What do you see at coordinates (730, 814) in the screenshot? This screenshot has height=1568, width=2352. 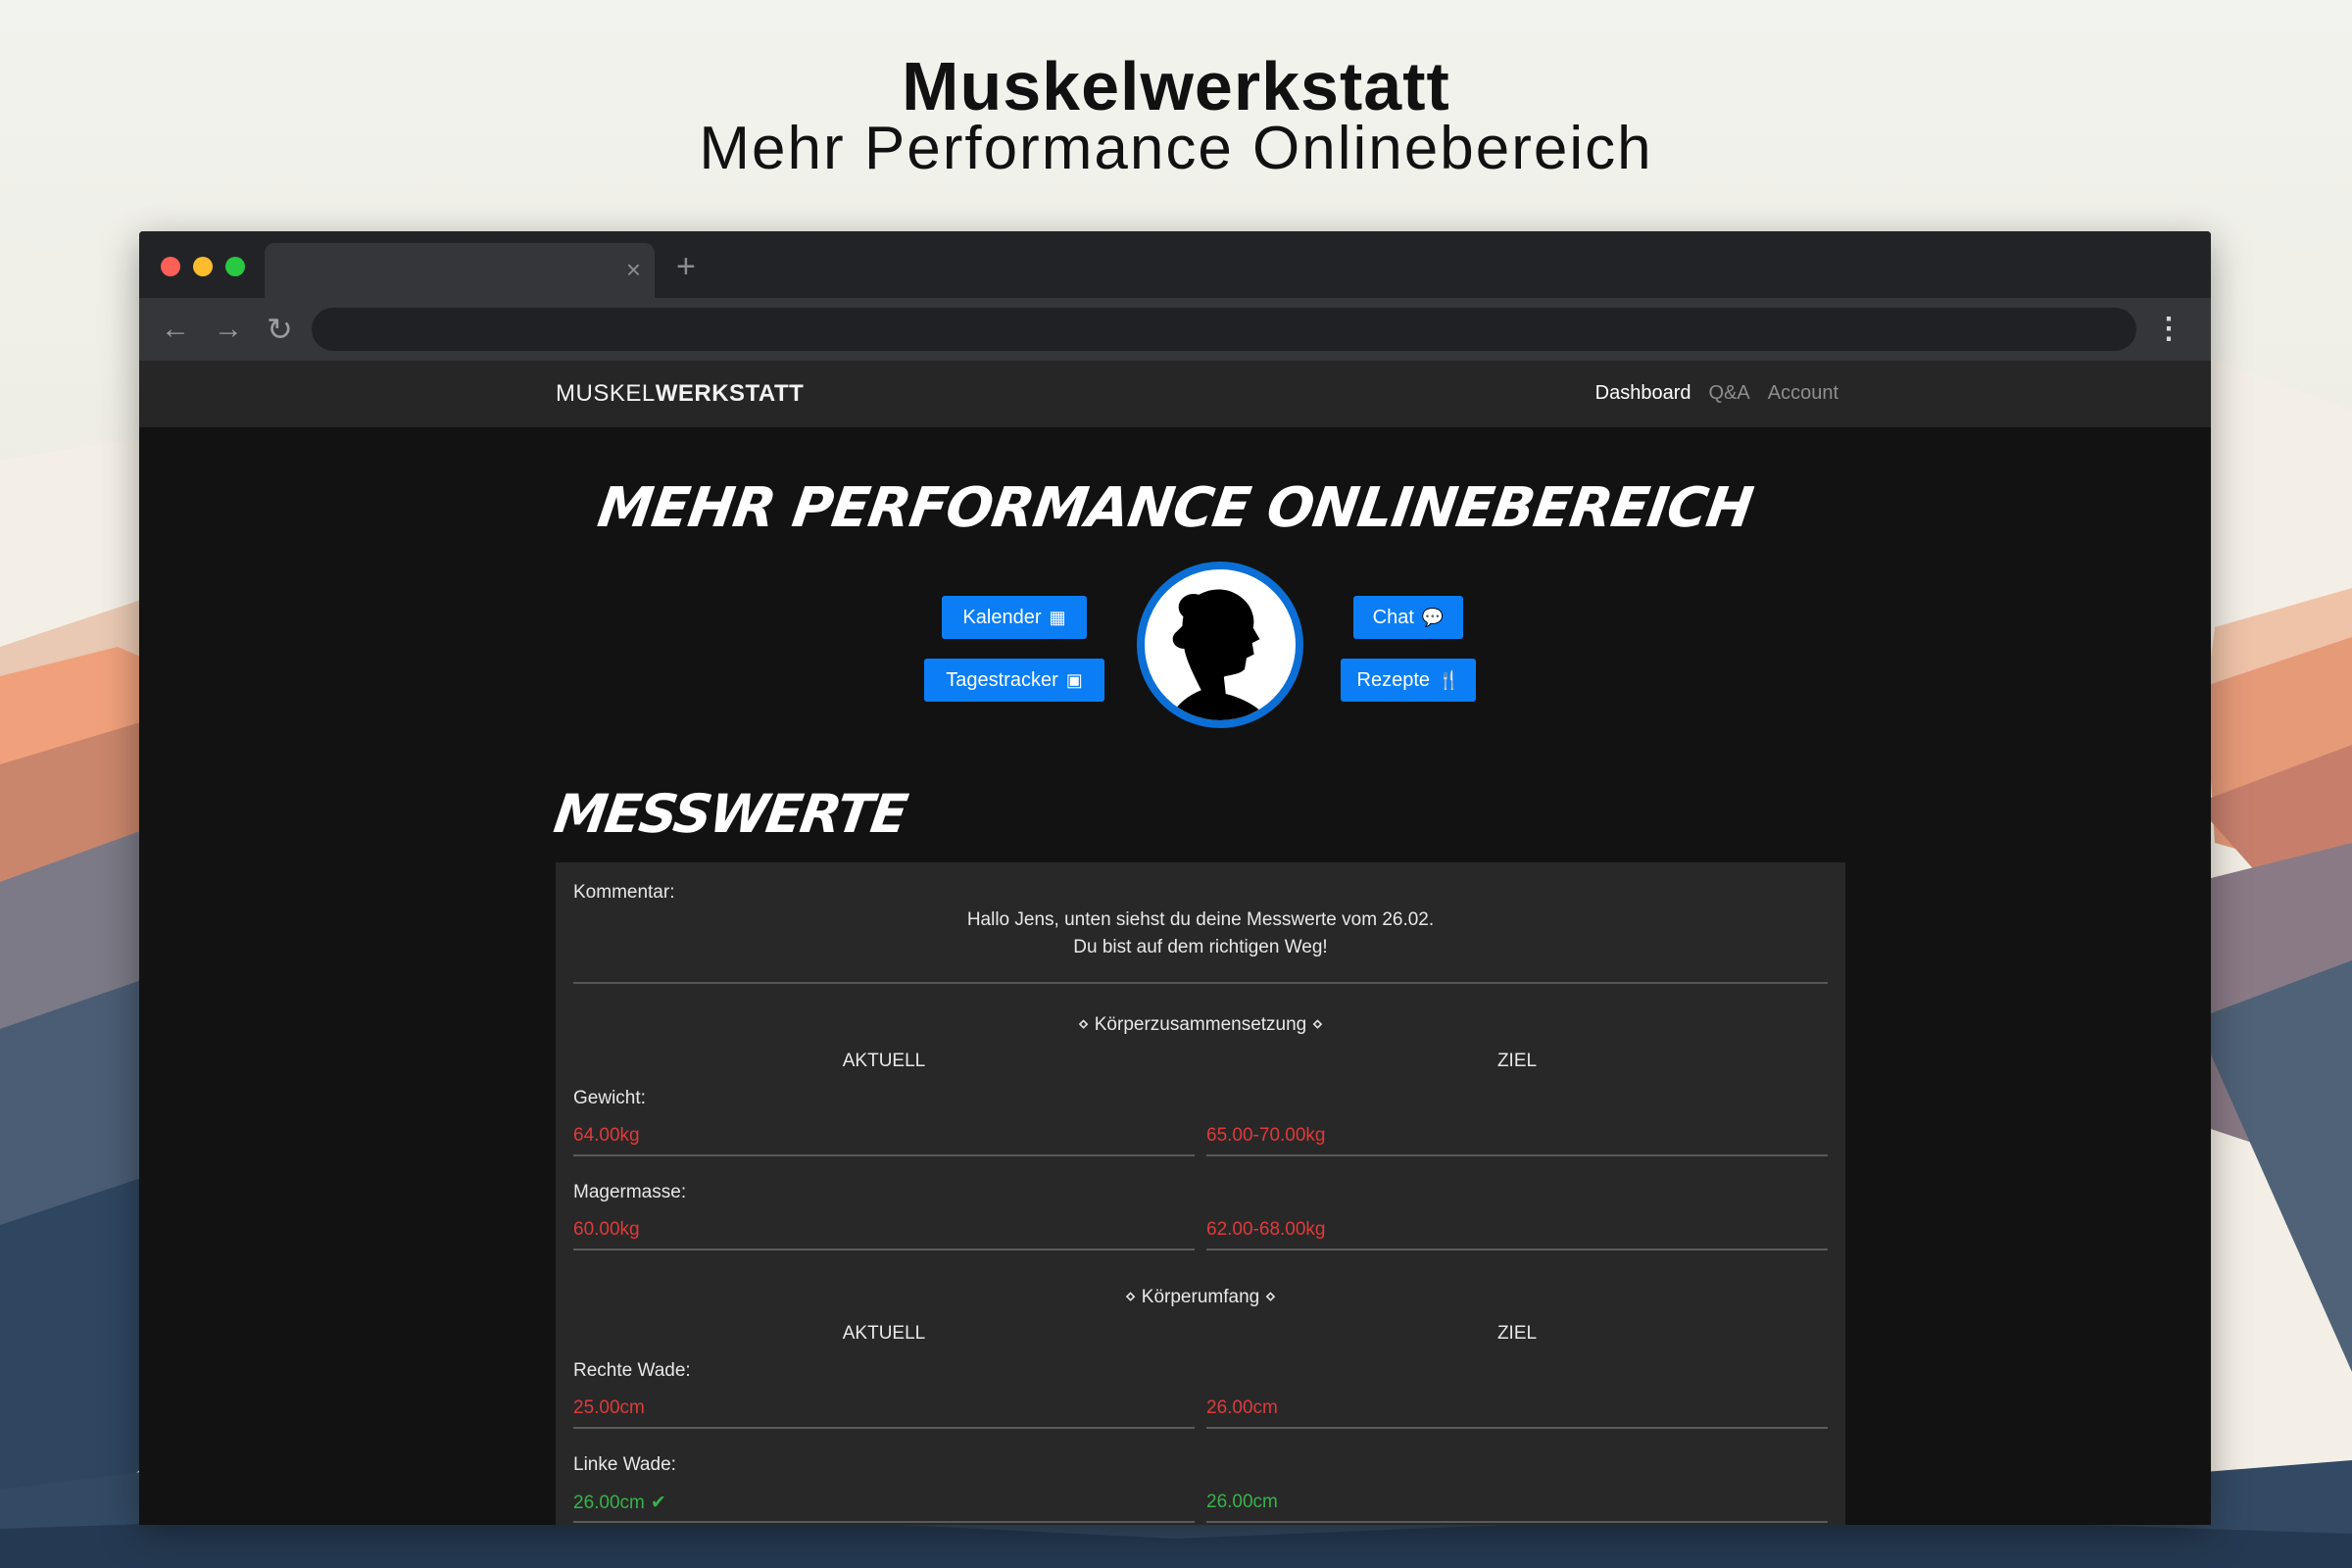 I see `messwerte-title: Messwerte` at bounding box center [730, 814].